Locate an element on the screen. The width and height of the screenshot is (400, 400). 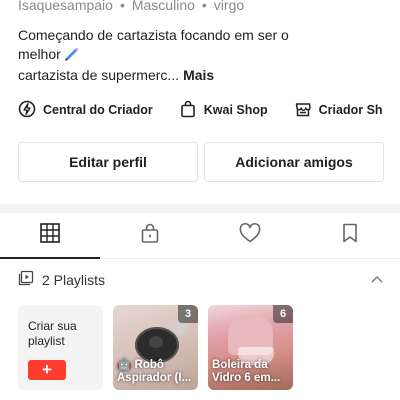
more-link: Mais is located at coordinates (198, 75).